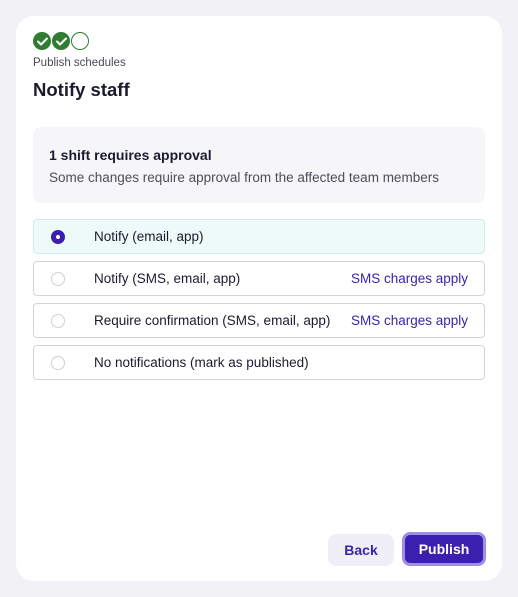 Image resolution: width=518 pixels, height=597 pixels. Describe the element at coordinates (361, 550) in the screenshot. I see `back-button: Back` at that location.